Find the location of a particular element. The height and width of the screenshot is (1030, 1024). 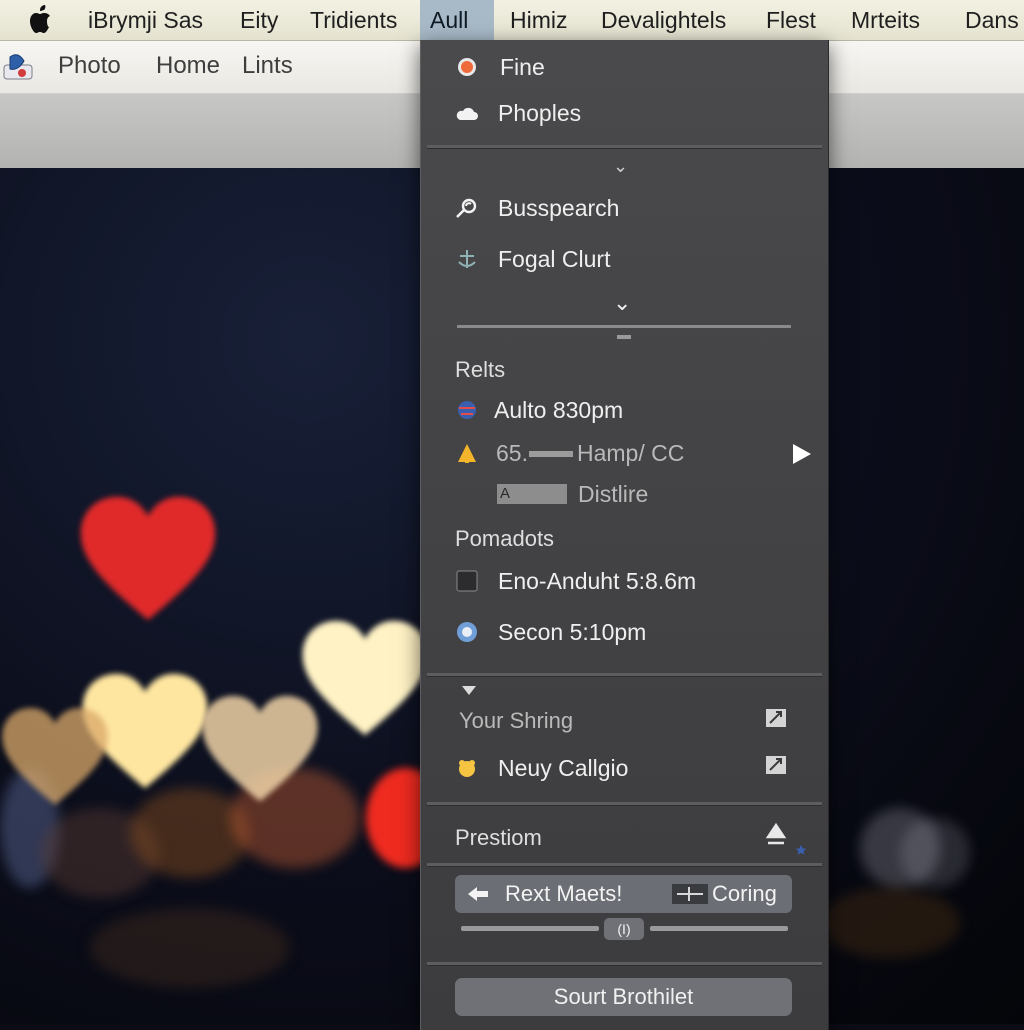

section-header-prestiom: Prestiom is located at coordinates (498, 837).